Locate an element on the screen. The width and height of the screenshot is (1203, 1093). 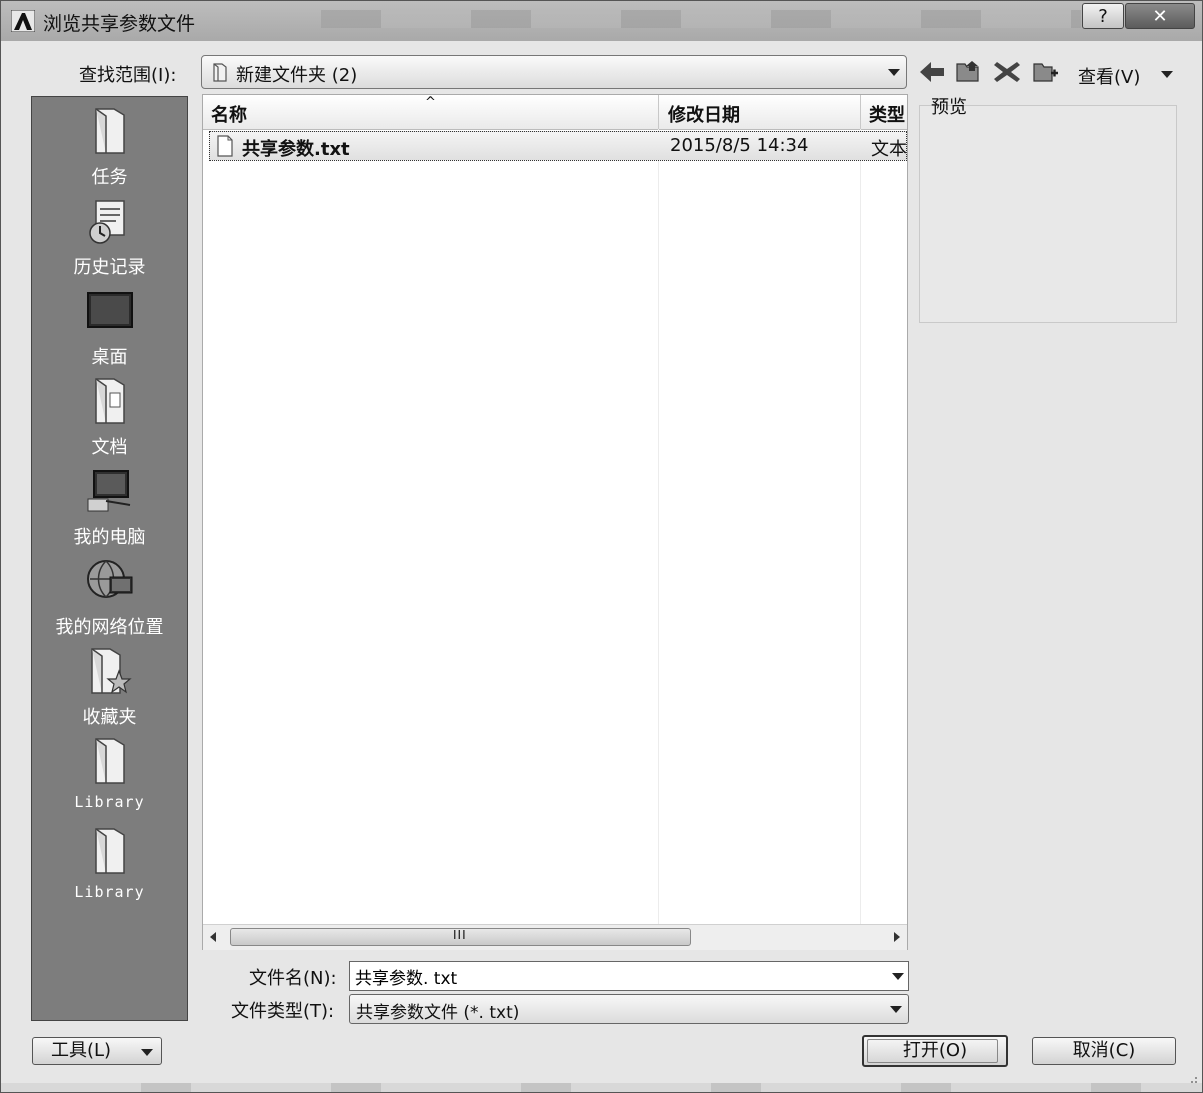
tools-button-label: 工具(L) is located at coordinates (81, 1050).